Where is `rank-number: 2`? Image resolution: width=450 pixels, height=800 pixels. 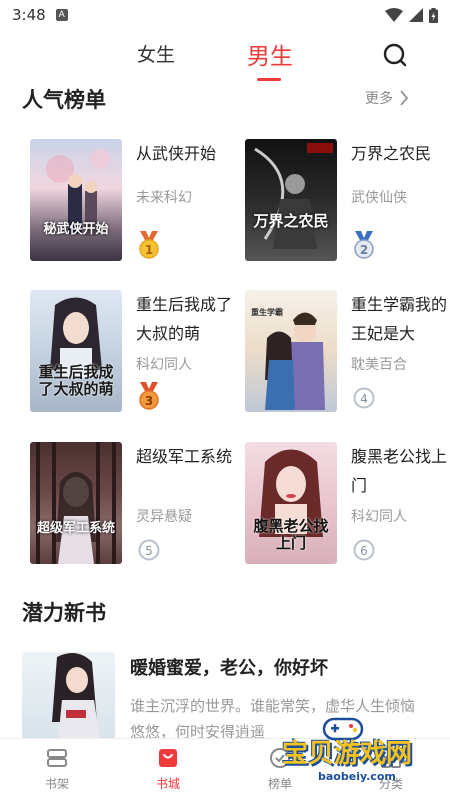
rank-number: 2 is located at coordinates (364, 250).